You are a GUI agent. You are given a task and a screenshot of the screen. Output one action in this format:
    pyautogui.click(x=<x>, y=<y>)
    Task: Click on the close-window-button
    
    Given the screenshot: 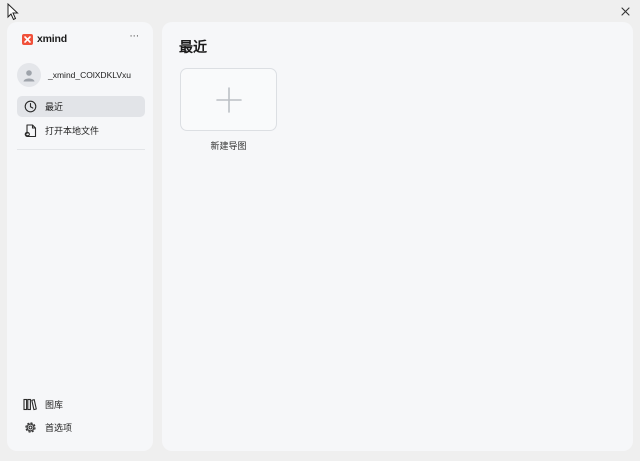 What is the action you would take?
    pyautogui.click(x=625, y=11)
    